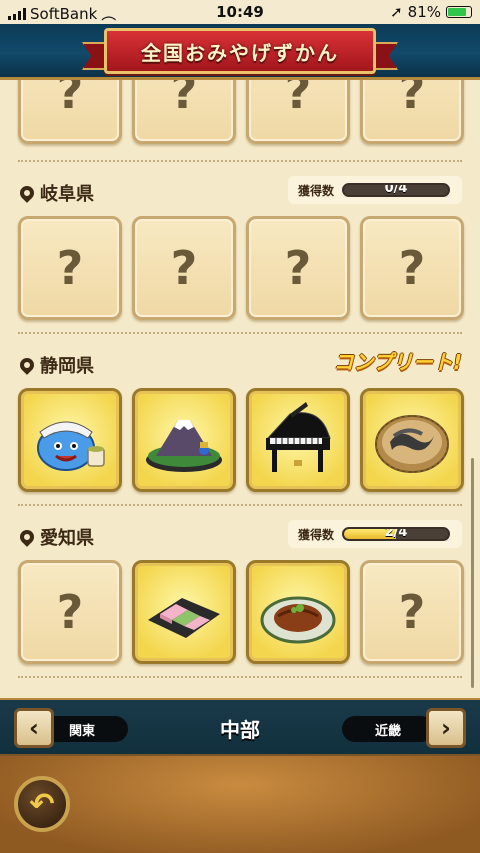 The width and height of the screenshot is (480, 853). I want to click on progress-gifu: 獲得数 0/4, so click(375, 190).